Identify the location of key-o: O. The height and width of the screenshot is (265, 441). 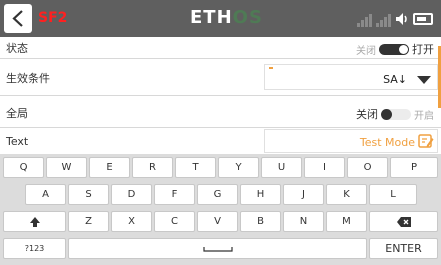
(367, 167).